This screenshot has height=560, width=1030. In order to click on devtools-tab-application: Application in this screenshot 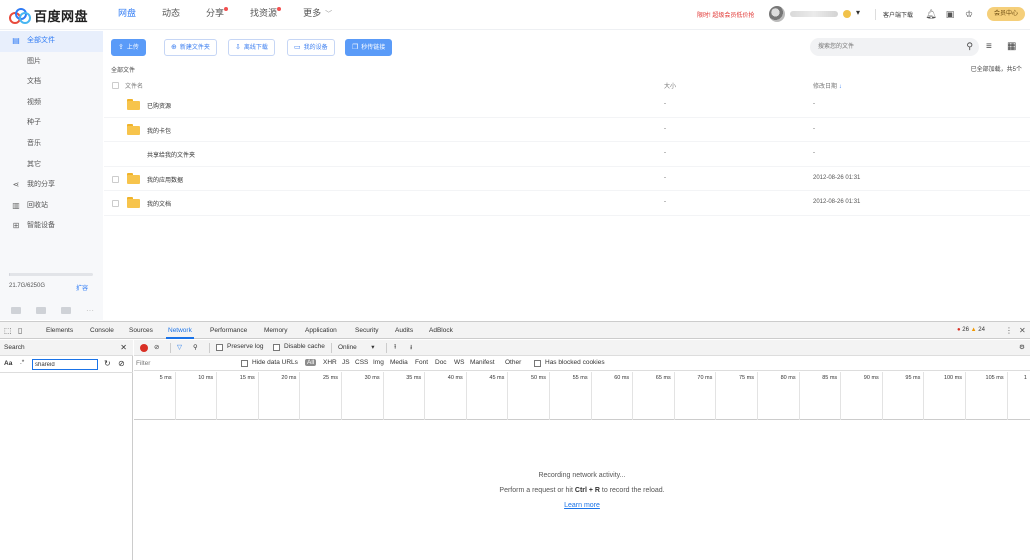, I will do `click(321, 330)`.